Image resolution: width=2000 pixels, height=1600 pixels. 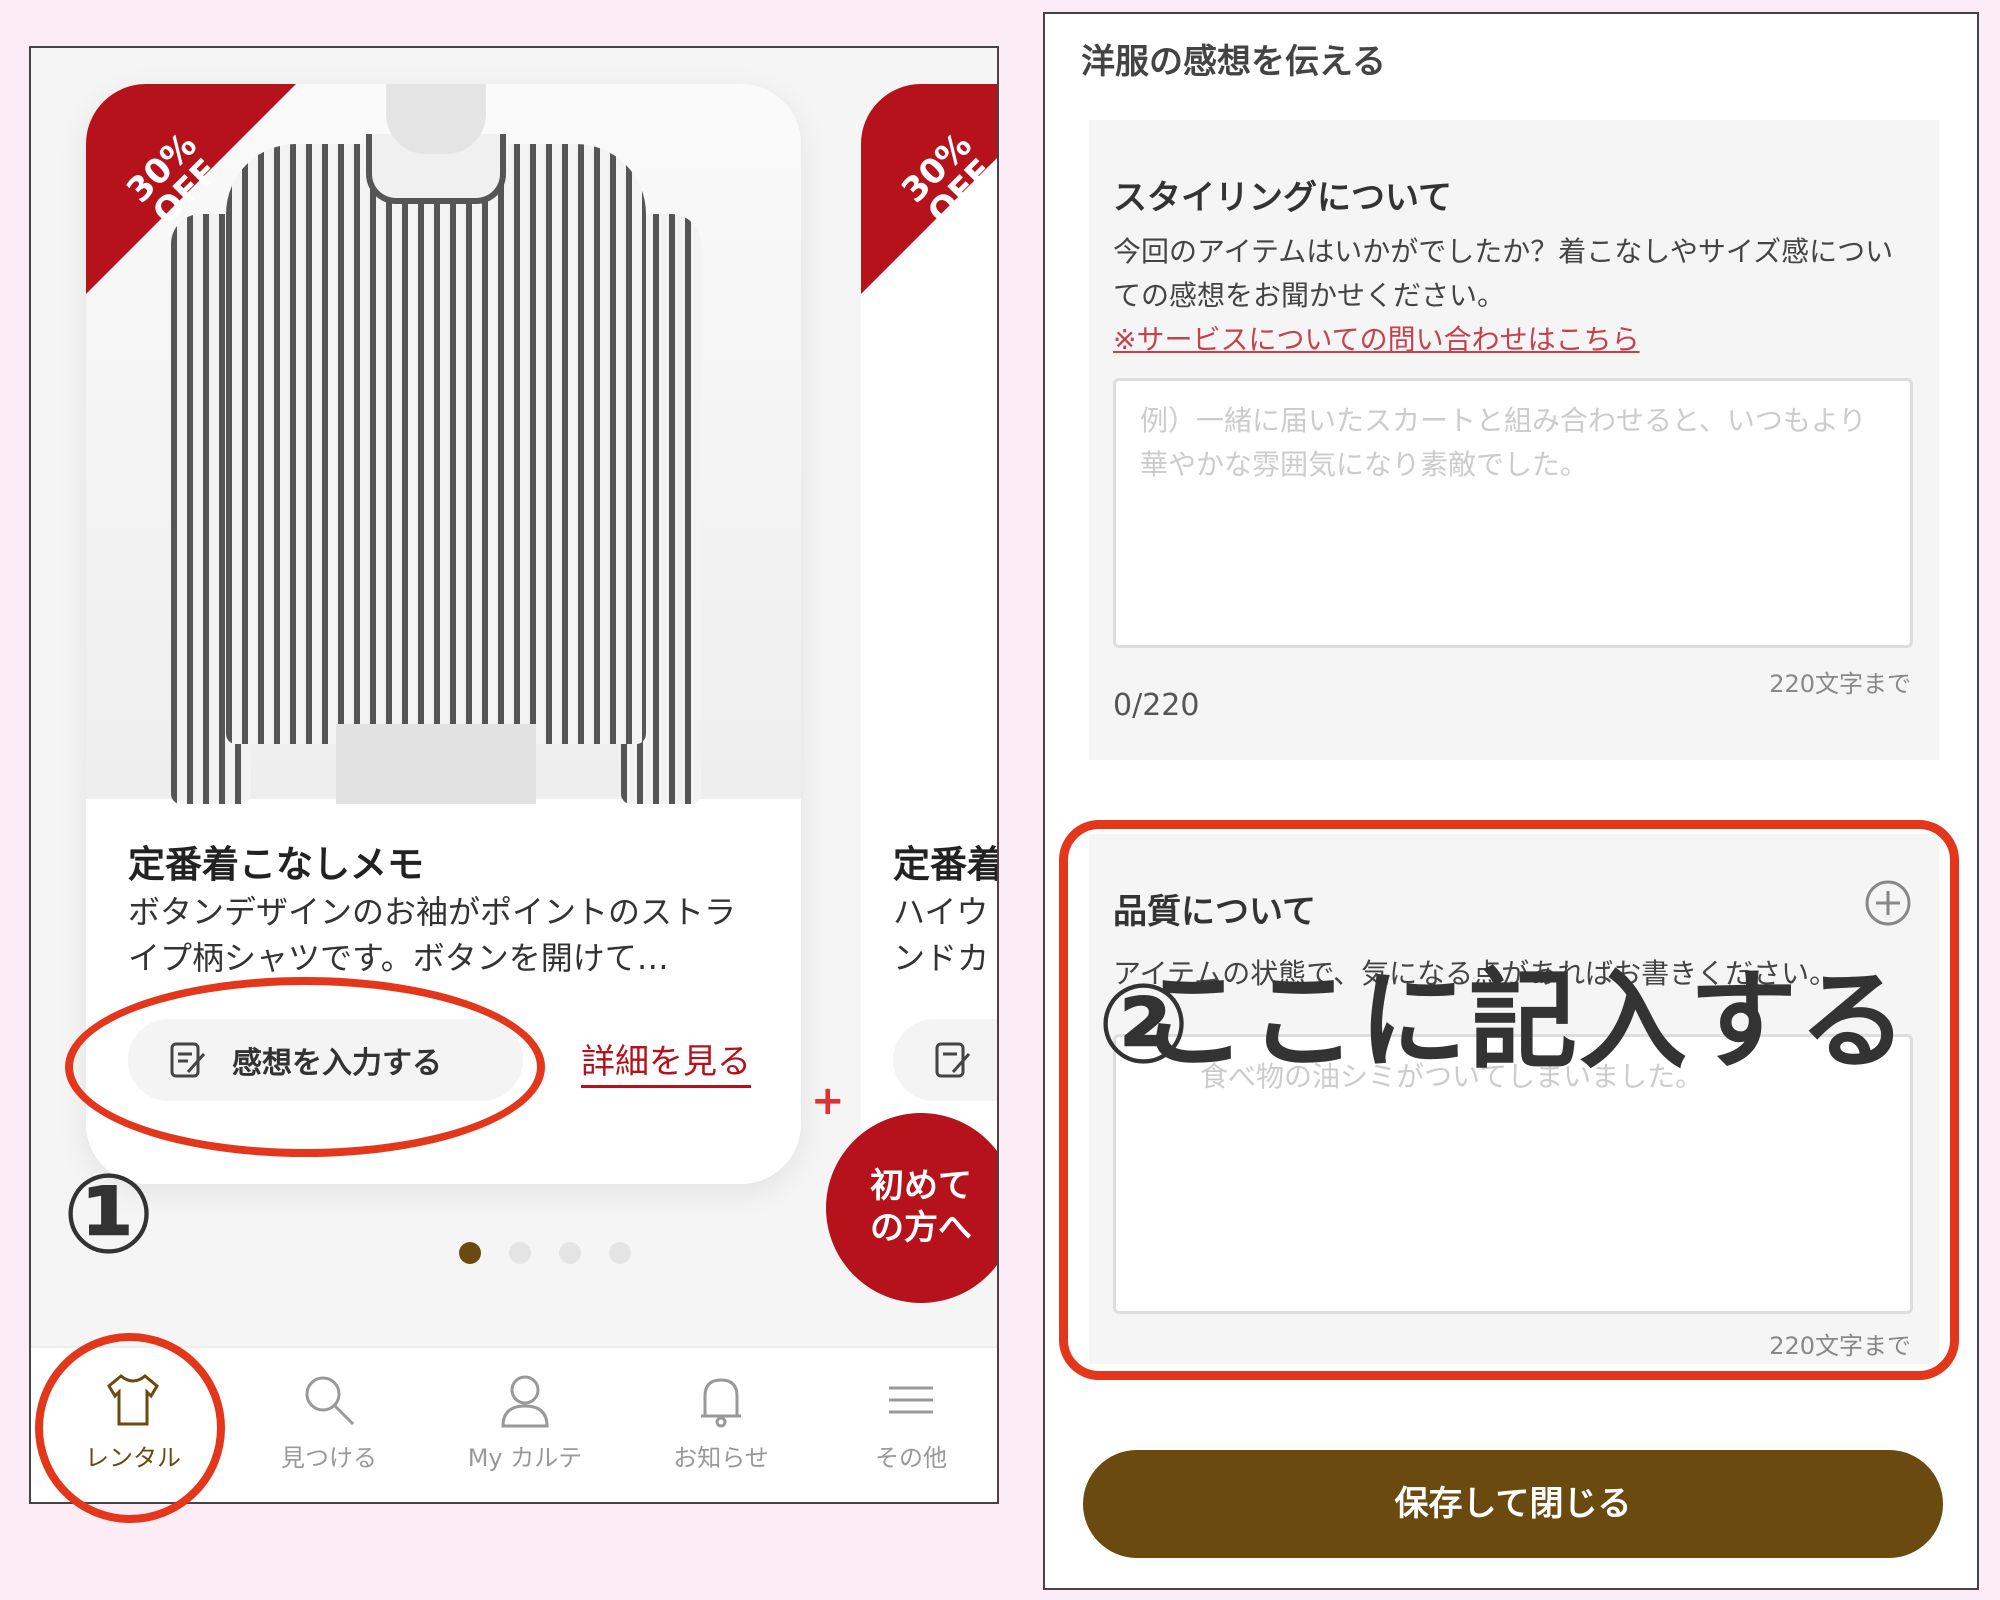 I want to click on menu-icon, so click(x=911, y=1400).